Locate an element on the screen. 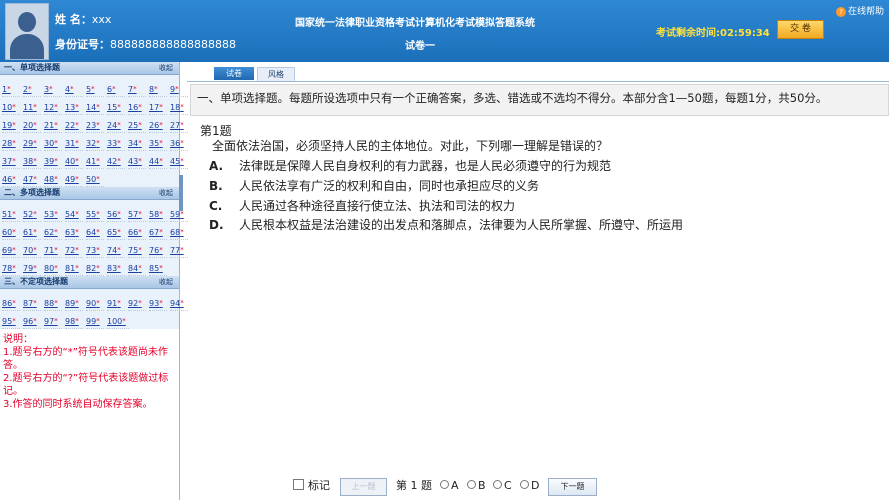  help-link: ? 在线帮助 is located at coordinates (860, 10).